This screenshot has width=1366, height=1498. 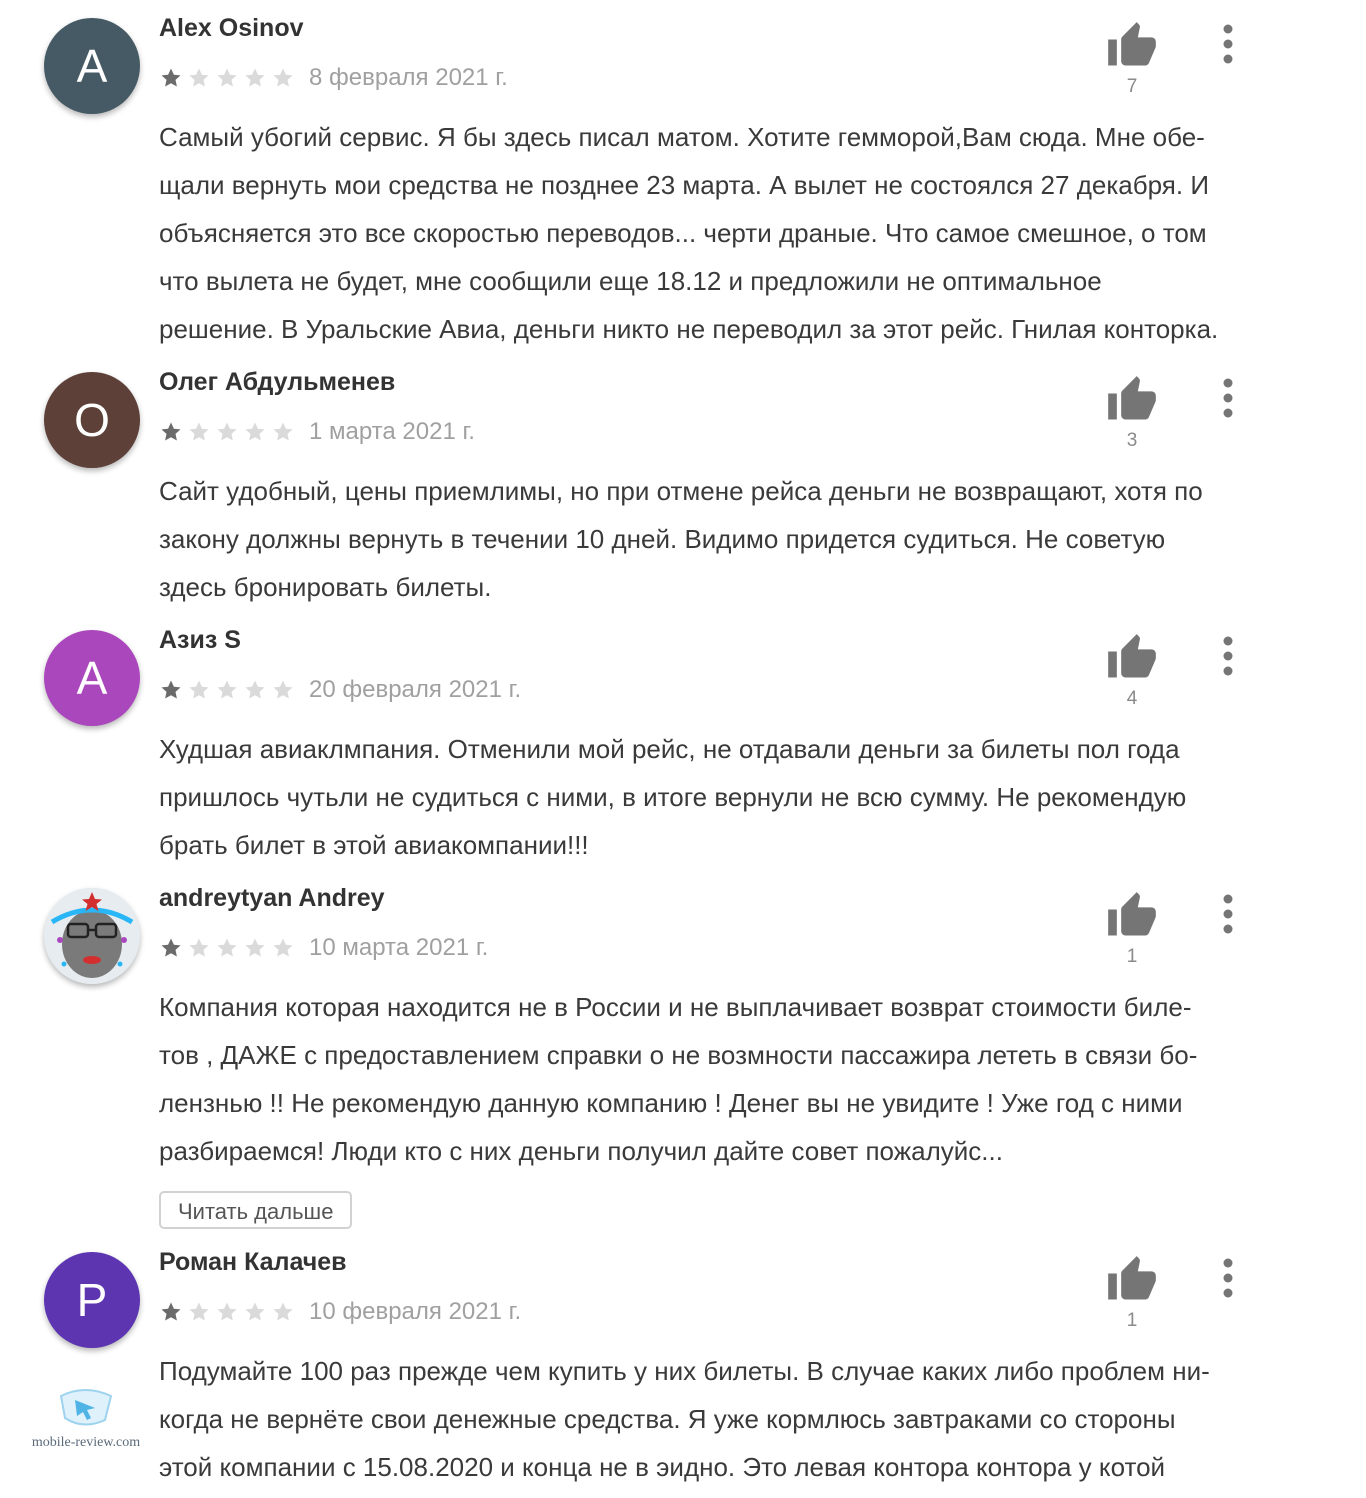 What do you see at coordinates (415, 689) in the screenshot?
I see `review-date: 20 февраля 2021 г.` at bounding box center [415, 689].